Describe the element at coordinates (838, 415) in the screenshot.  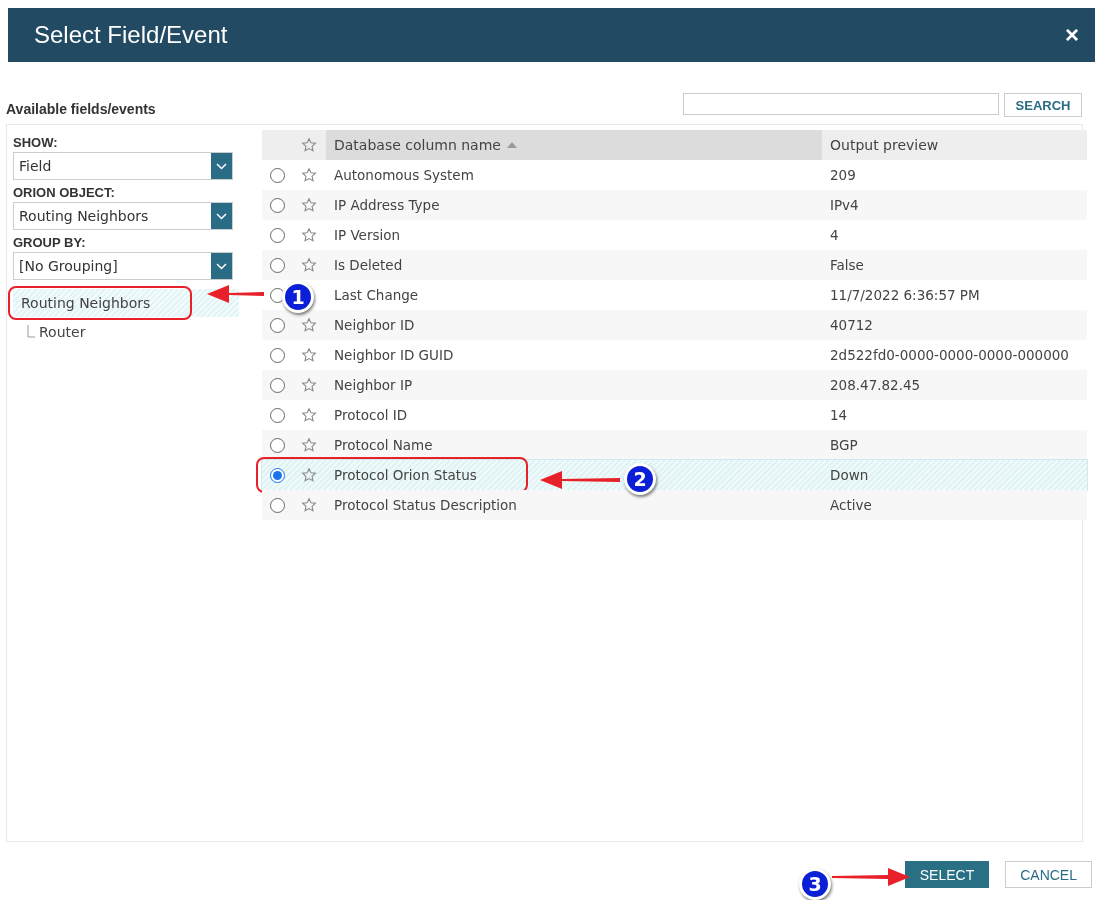
I see `table-cell-text: 14` at that location.